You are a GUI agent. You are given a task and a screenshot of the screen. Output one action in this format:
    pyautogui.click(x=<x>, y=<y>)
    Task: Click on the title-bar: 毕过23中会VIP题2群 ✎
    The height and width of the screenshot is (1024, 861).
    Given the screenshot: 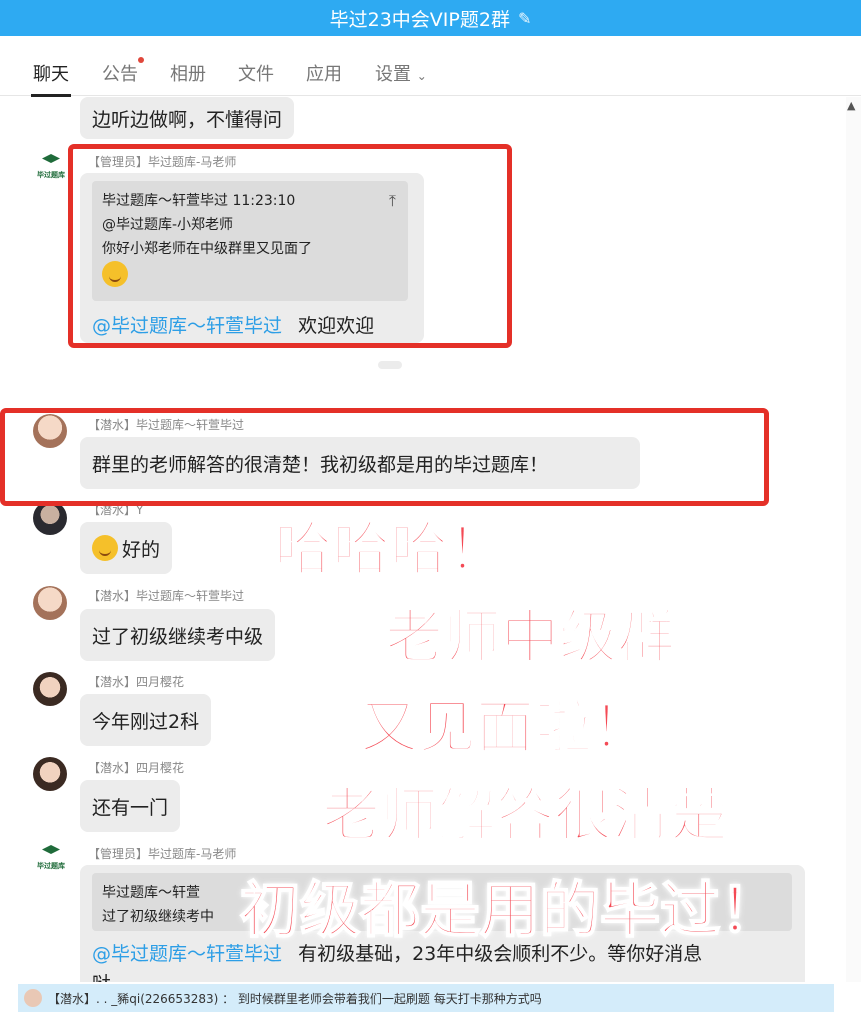 What is the action you would take?
    pyautogui.click(x=430, y=18)
    